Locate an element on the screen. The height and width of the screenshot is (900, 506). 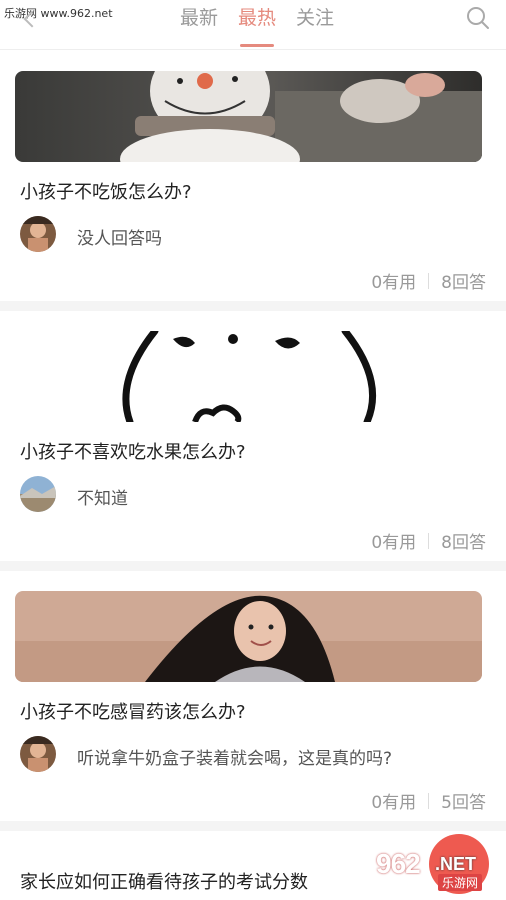
tab-following: 关注 is located at coordinates (315, 25).